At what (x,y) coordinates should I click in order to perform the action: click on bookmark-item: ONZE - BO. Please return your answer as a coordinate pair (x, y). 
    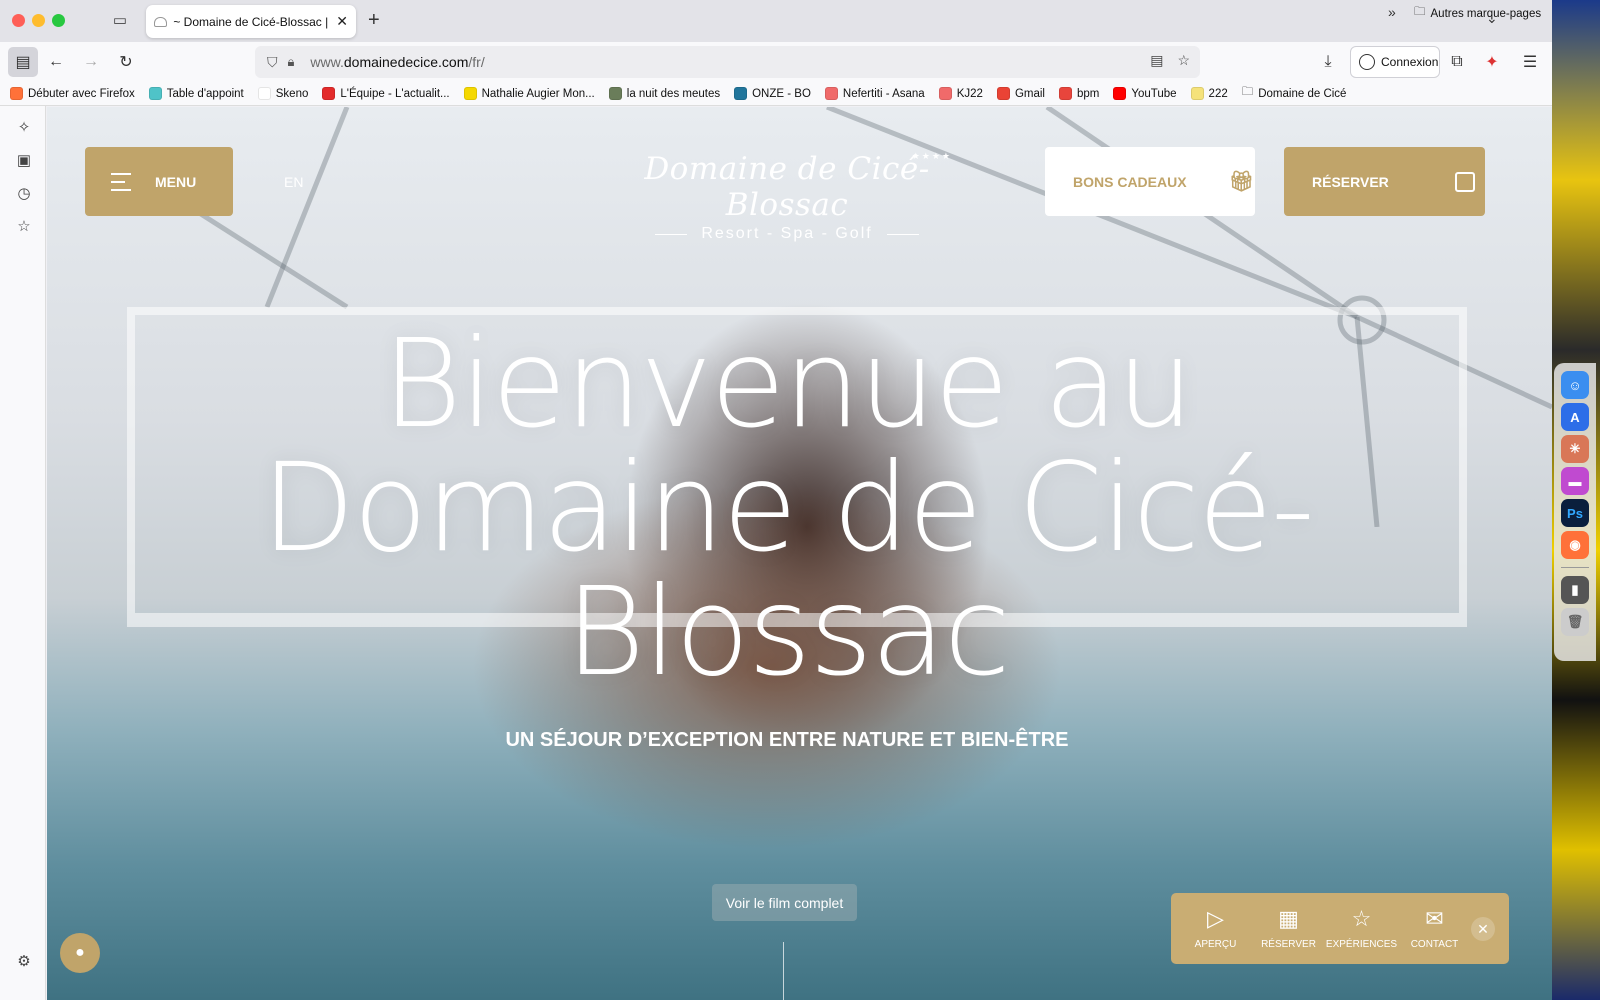
    Looking at the image, I should click on (772, 93).